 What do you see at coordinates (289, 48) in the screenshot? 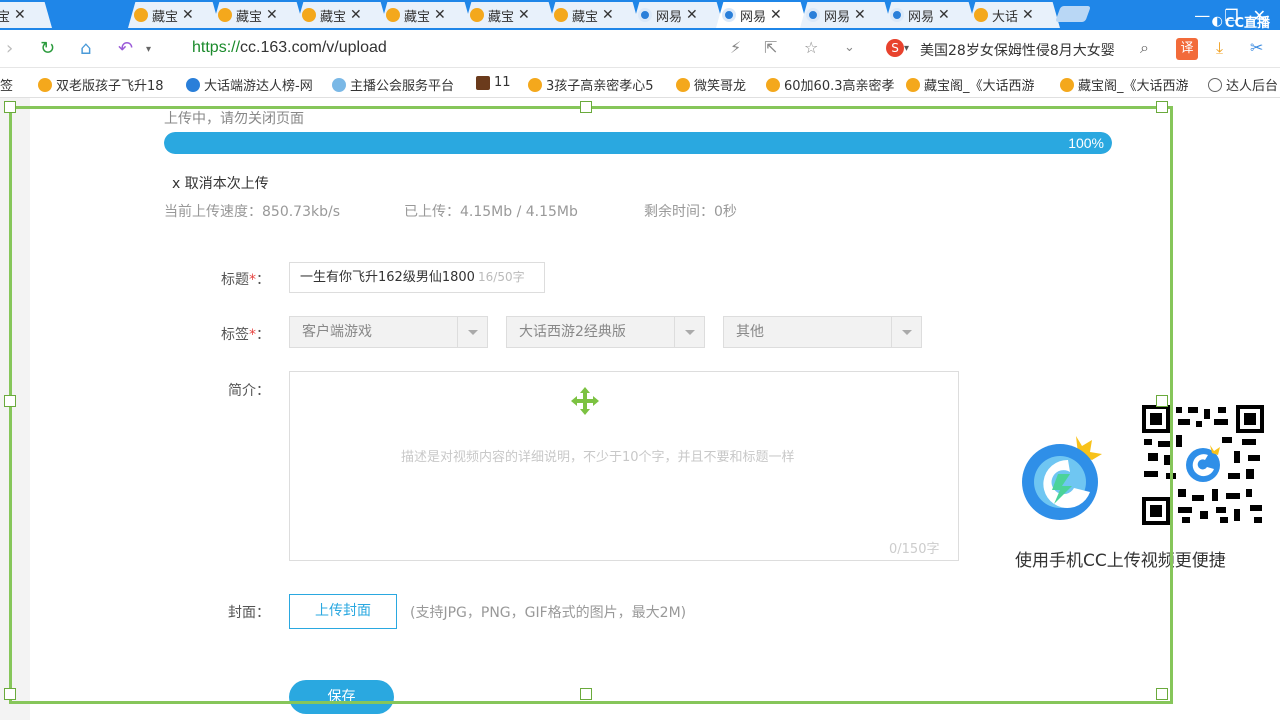
I see `url-bar: https://cc.163.com/v/upload` at bounding box center [289, 48].